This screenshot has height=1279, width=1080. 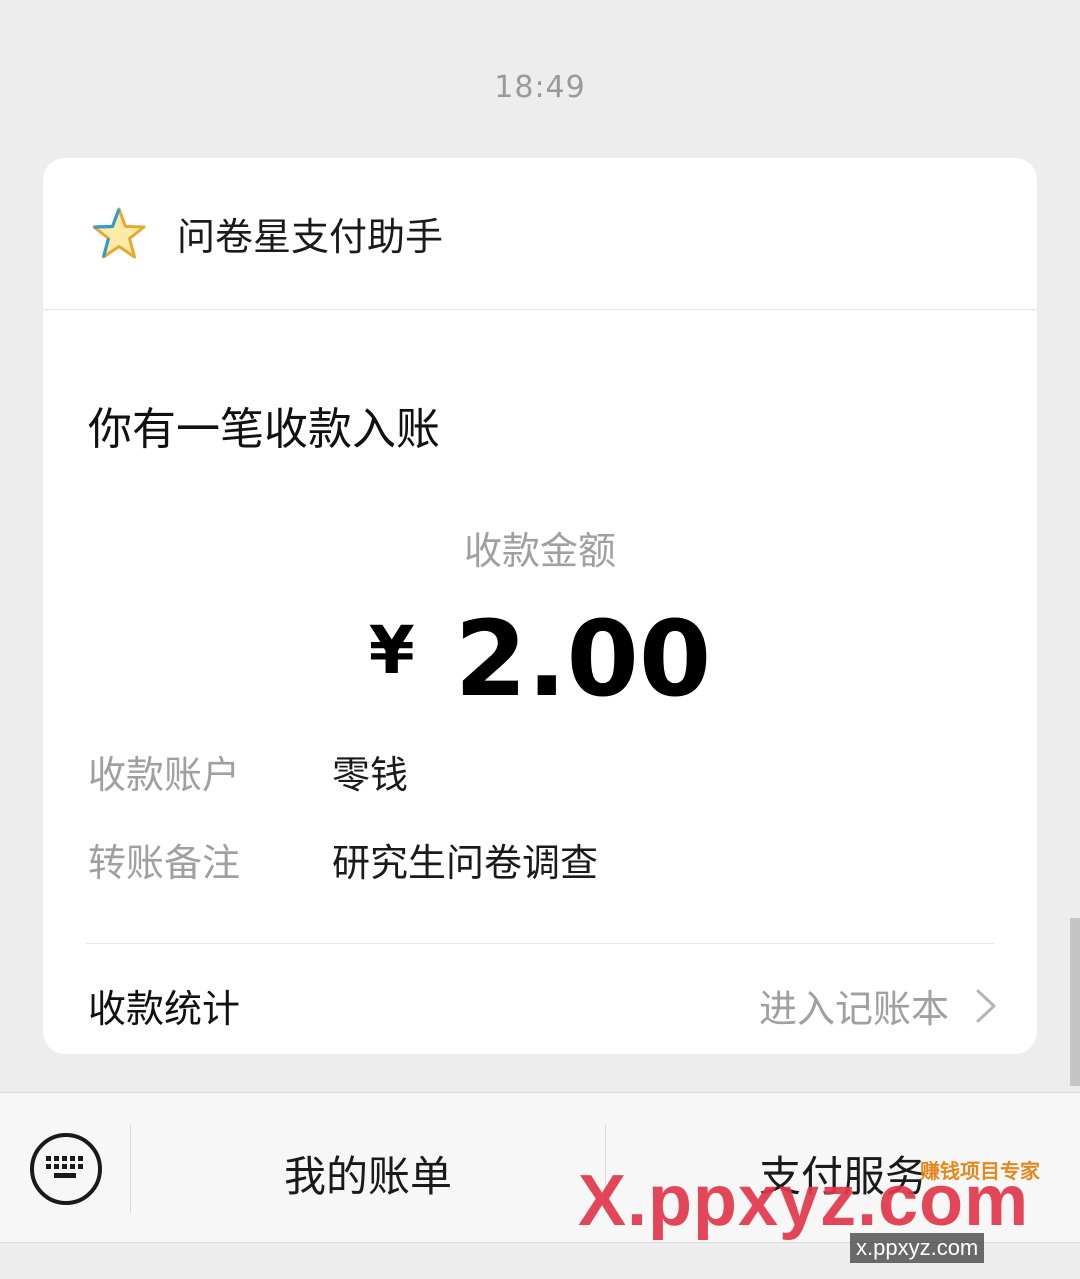 What do you see at coordinates (540, 943) in the screenshot?
I see `divider` at bounding box center [540, 943].